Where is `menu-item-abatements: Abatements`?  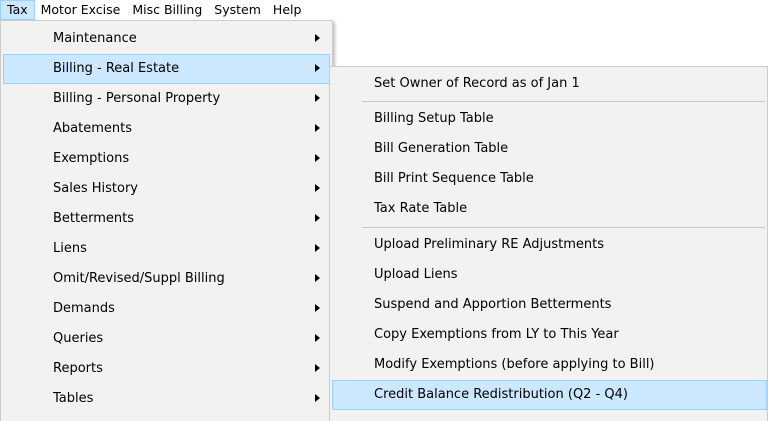
menu-item-abatements: Abatements is located at coordinates (166, 129).